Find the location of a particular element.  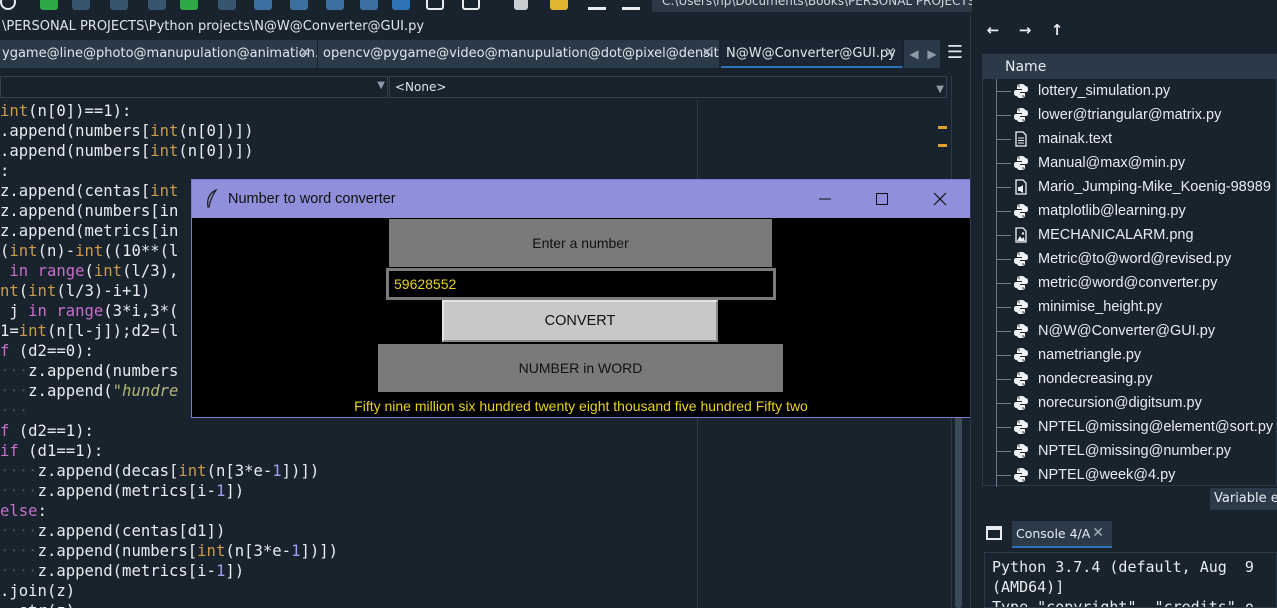

run-icon is located at coordinates (49, 5).